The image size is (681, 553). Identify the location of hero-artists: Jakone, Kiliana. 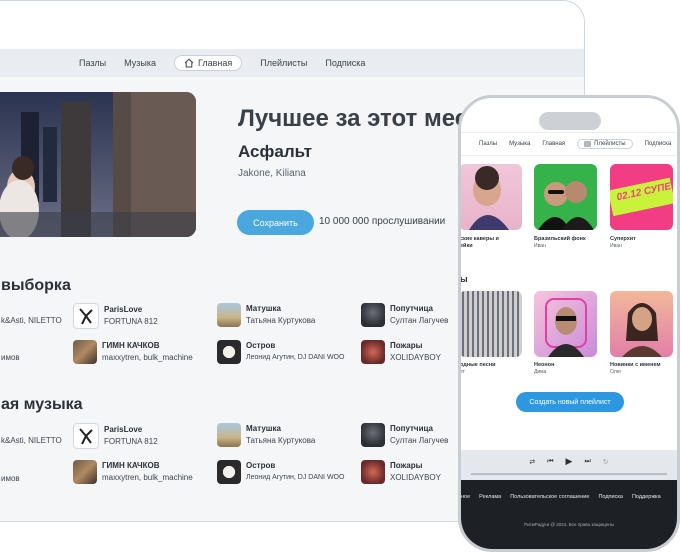
(272, 173).